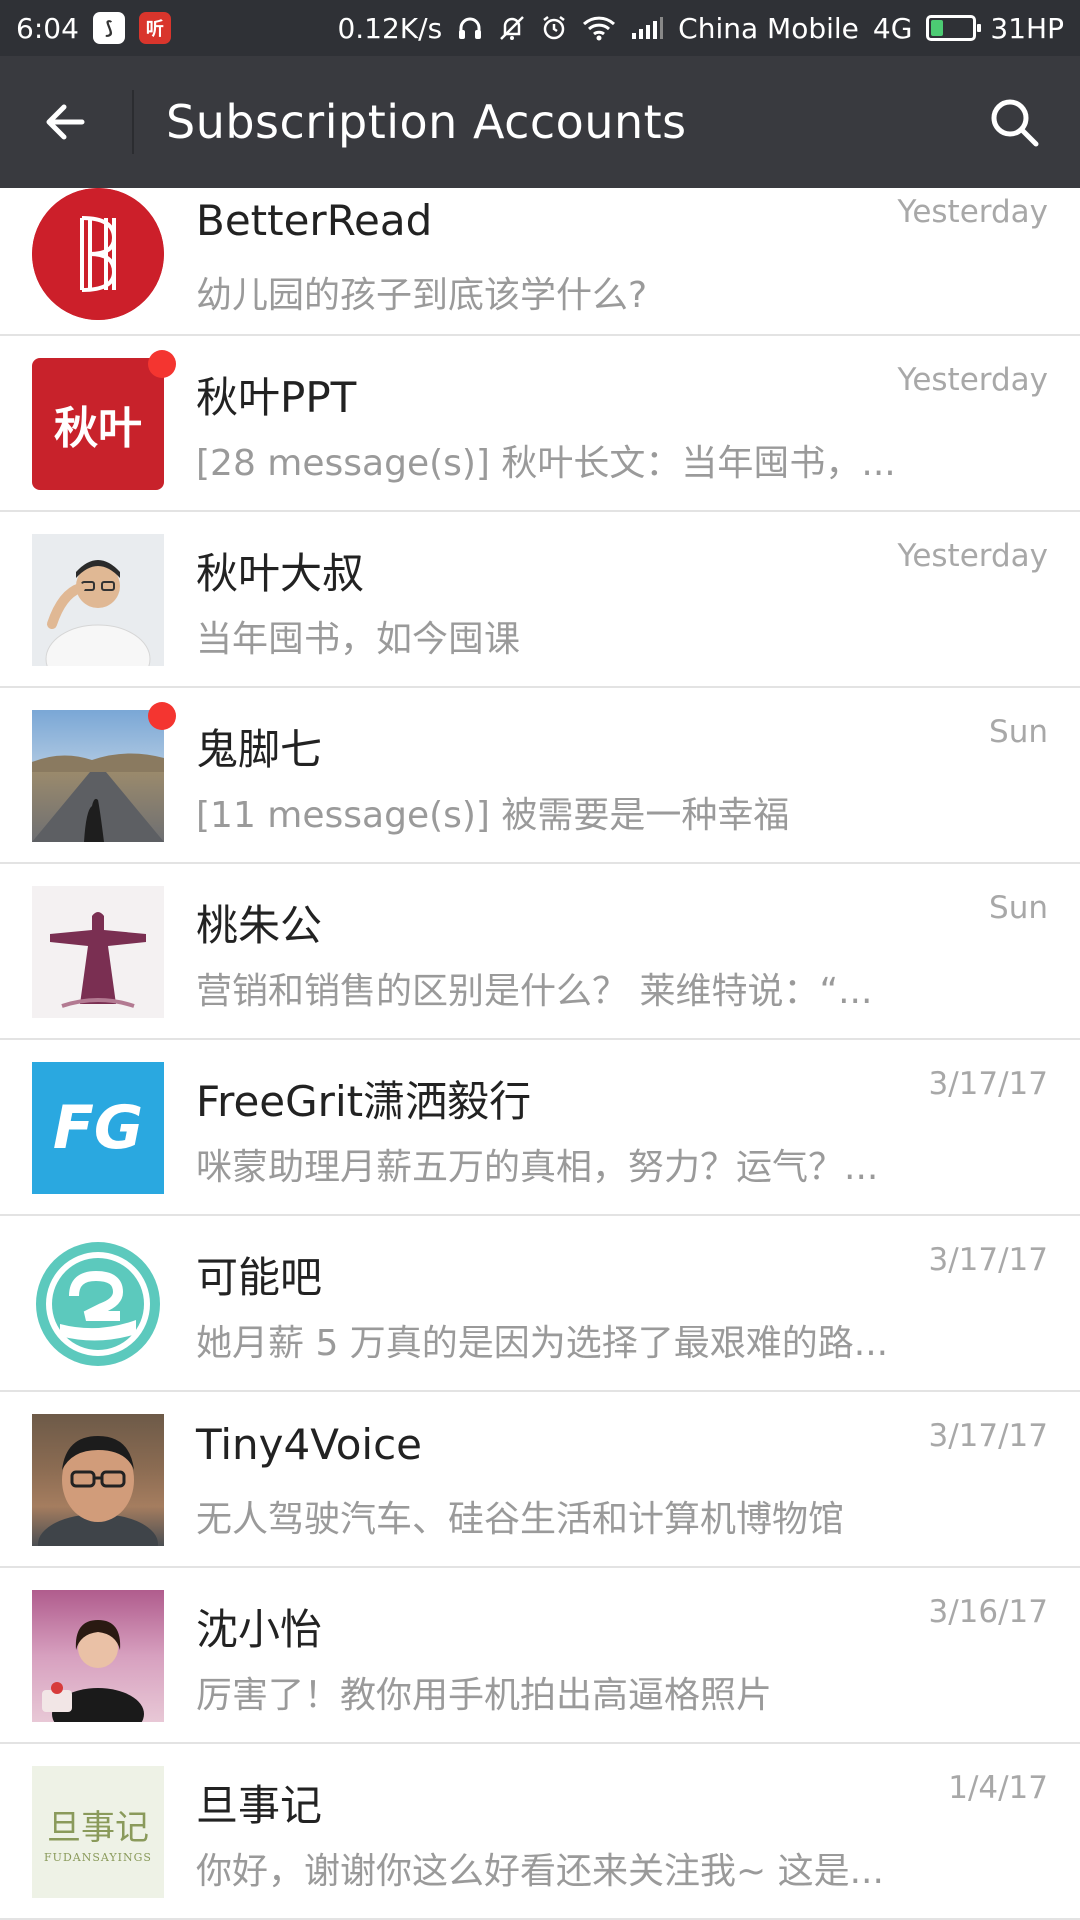 The image size is (1080, 1920). I want to click on message-preview: 无人驾驶汽车、硅谷生活和计算机博物馆, so click(520, 1519).